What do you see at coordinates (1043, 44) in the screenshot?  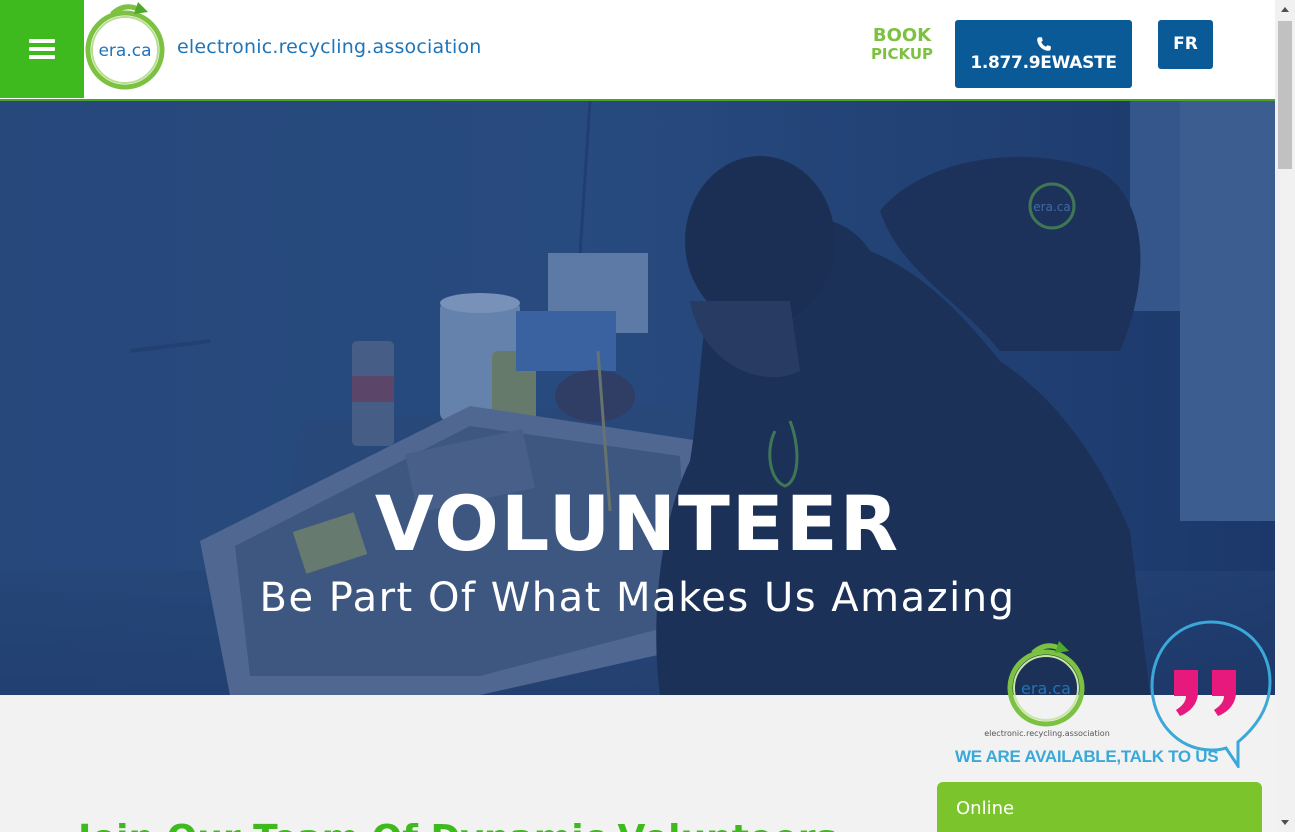 I see `phone-icon` at bounding box center [1043, 44].